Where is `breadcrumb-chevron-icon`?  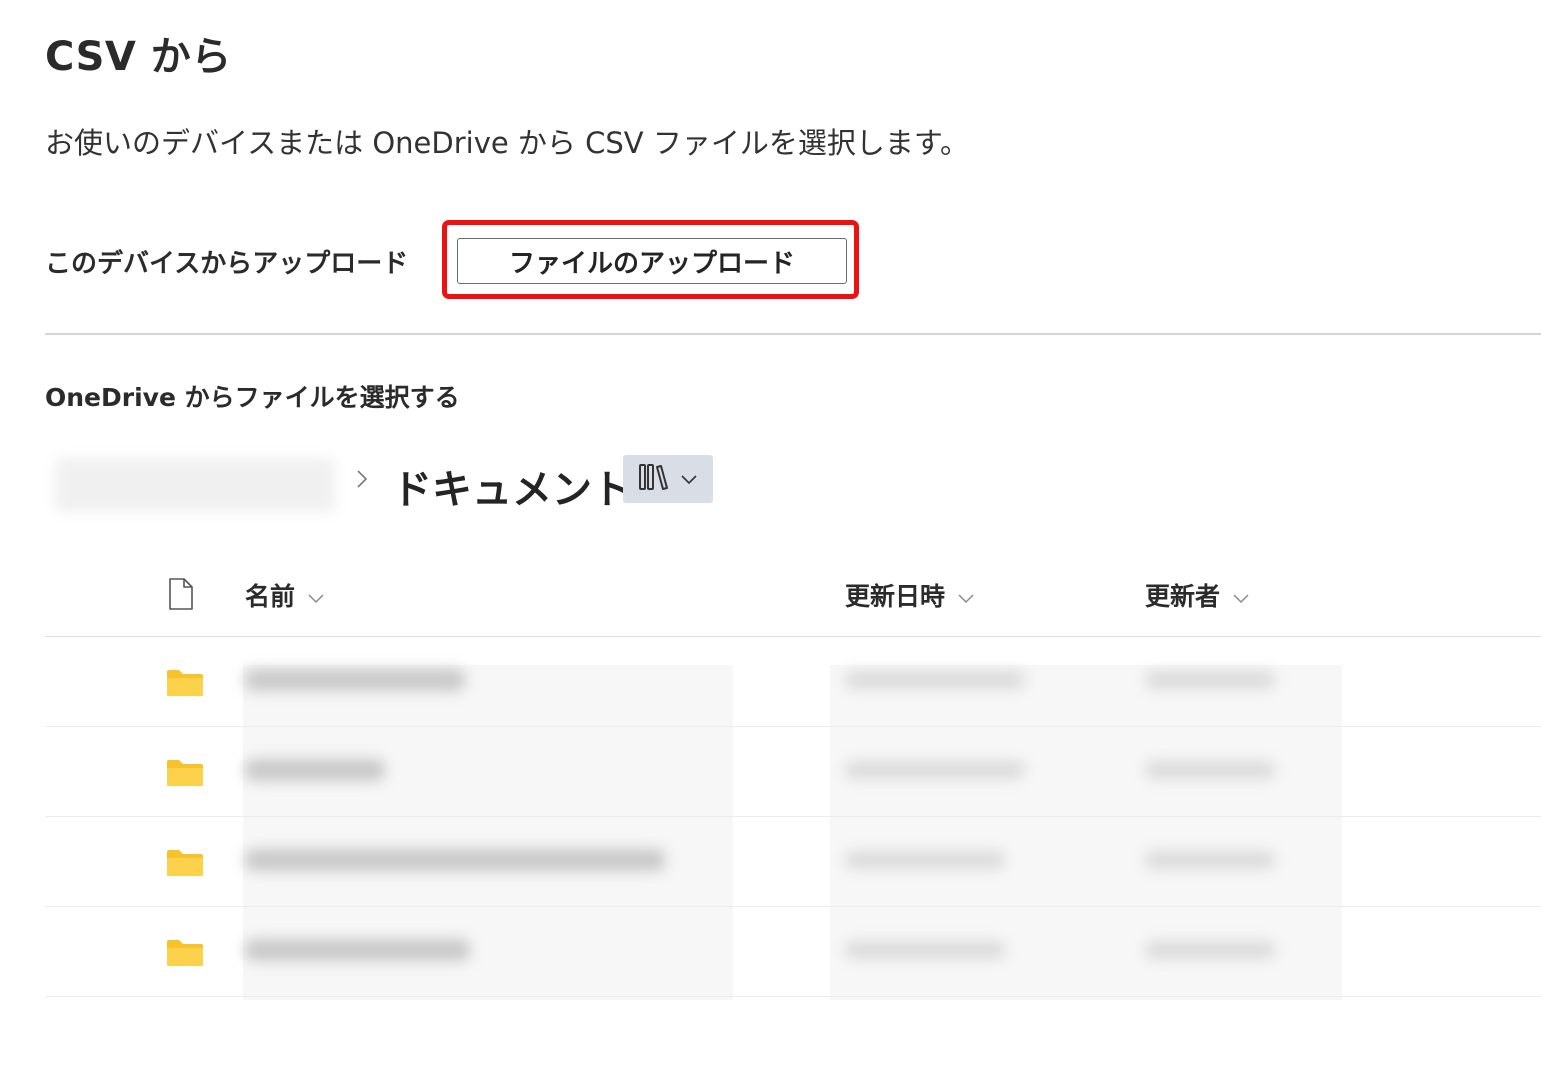 breadcrumb-chevron-icon is located at coordinates (362, 482).